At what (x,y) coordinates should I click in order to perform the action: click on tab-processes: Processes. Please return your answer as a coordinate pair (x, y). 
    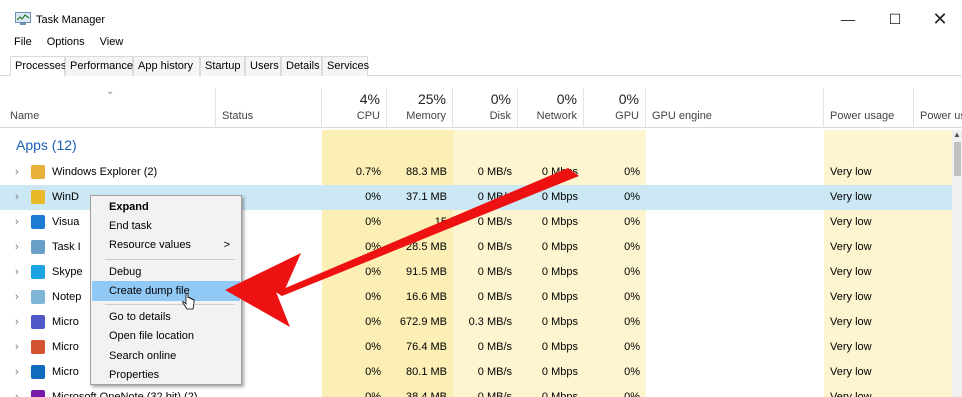
    Looking at the image, I should click on (38, 66).